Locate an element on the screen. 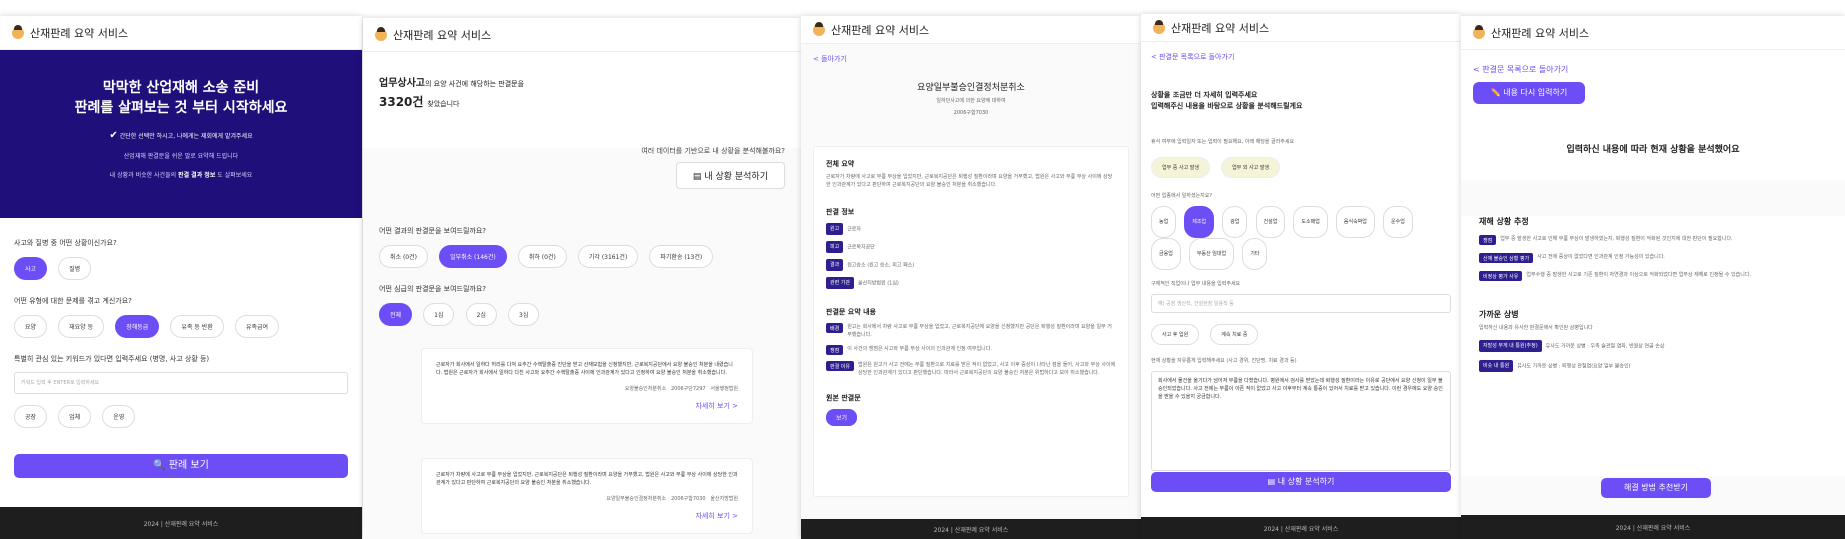  option-second: 2심 is located at coordinates (481, 314).